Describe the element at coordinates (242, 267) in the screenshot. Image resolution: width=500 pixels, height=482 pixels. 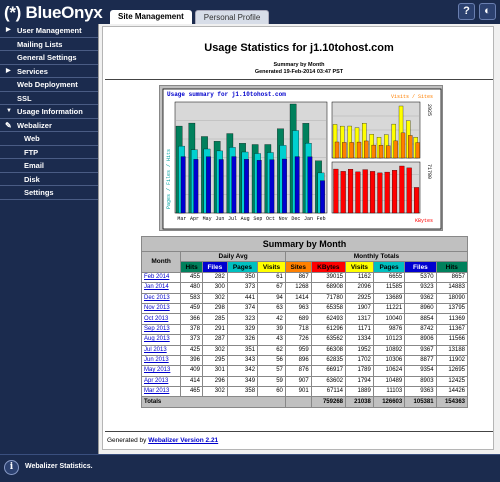
I see `col-header-daily-pages: Pages` at that location.